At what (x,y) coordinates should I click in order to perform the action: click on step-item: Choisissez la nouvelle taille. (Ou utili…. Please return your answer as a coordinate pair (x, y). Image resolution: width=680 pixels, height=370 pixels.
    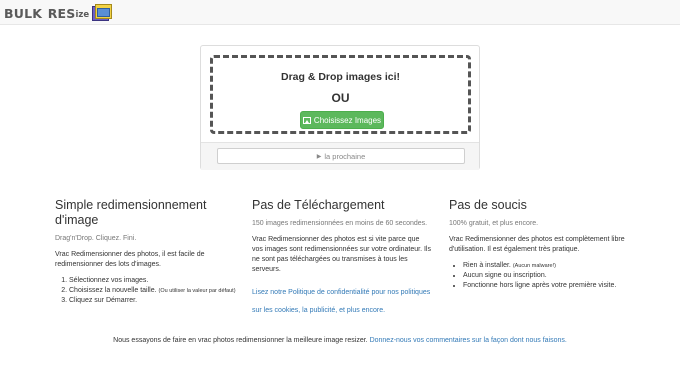
    Looking at the image, I should click on (157, 291).